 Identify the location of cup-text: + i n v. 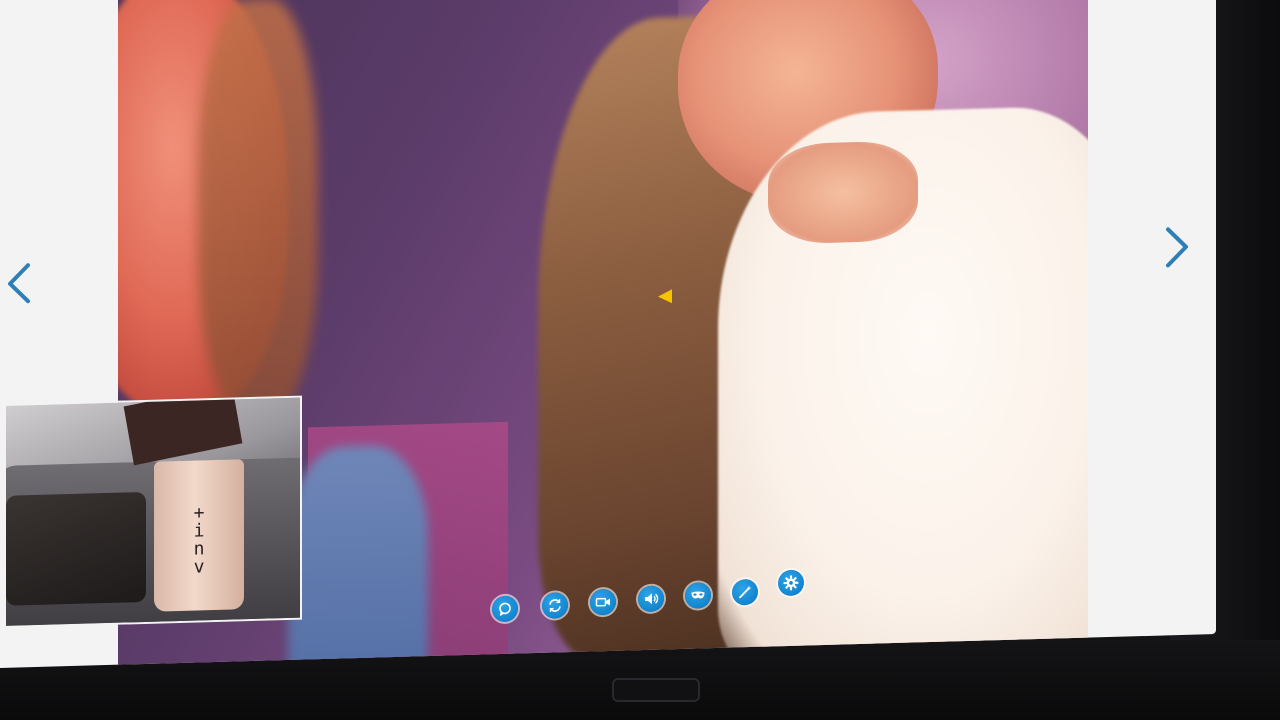
(199, 540).